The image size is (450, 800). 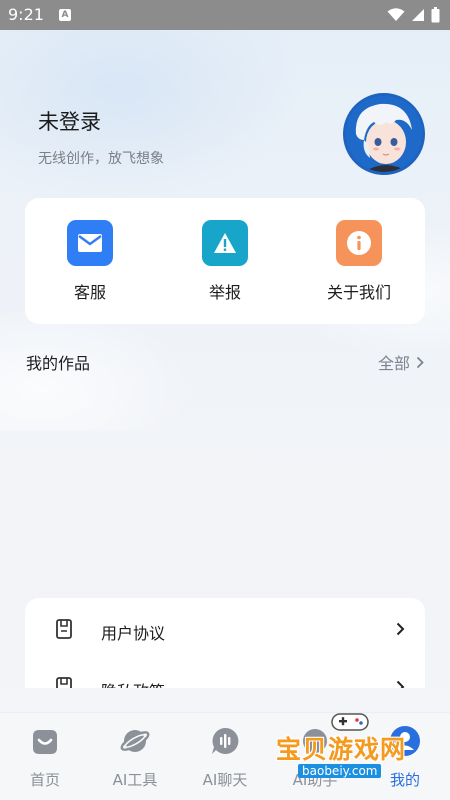 I want to click on status-indicators, so click(x=413, y=15).